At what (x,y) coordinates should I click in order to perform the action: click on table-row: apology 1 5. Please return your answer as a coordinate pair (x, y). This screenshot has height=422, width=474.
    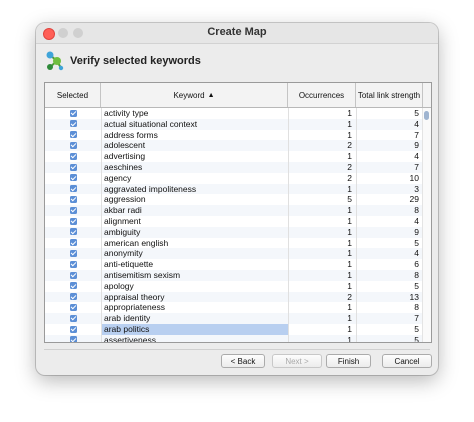
    Looking at the image, I should click on (234, 286).